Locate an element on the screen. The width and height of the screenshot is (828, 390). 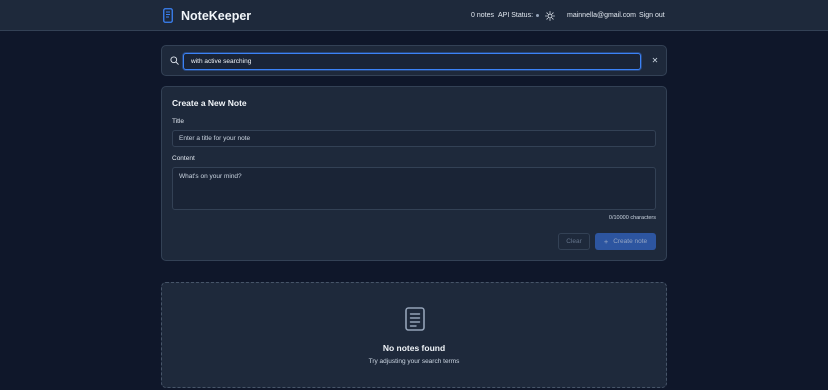
document-icon is located at coordinates (415, 319).